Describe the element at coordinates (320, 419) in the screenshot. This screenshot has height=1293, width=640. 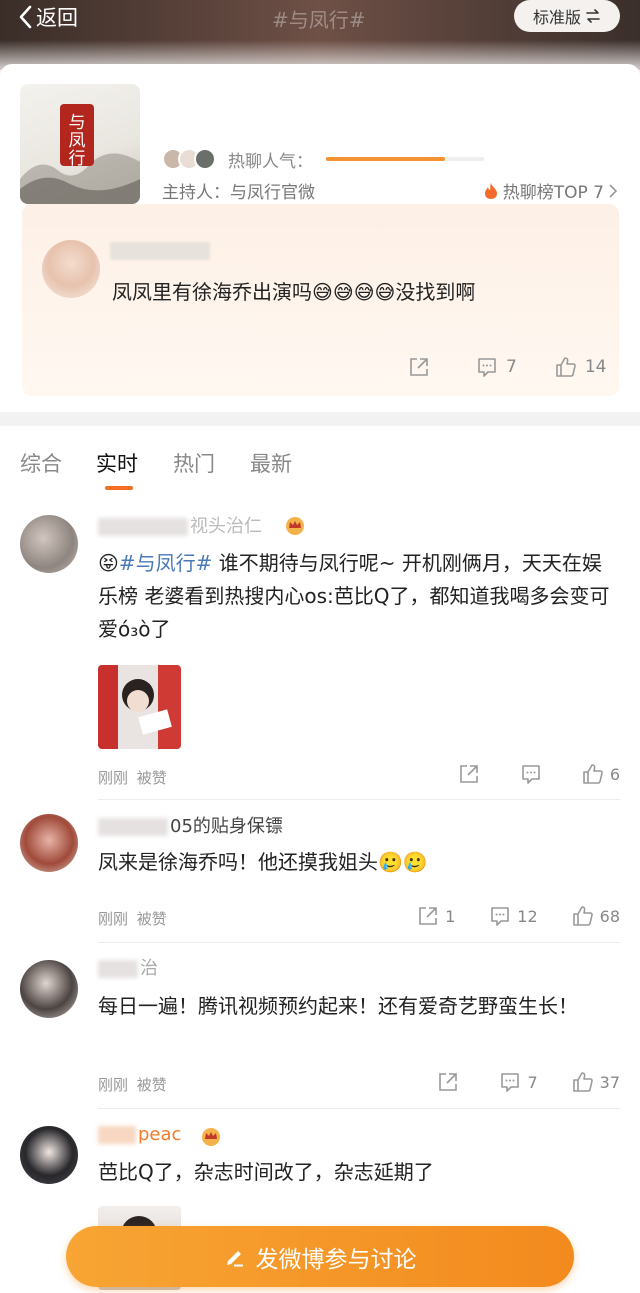
I see `section-divider` at that location.